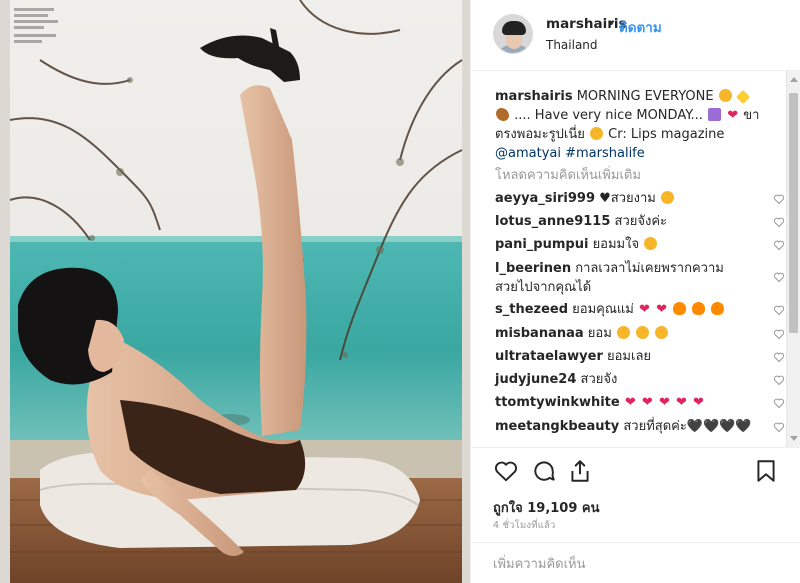  What do you see at coordinates (528, 153) in the screenshot?
I see `mention-link: @amatyai` at bounding box center [528, 153].